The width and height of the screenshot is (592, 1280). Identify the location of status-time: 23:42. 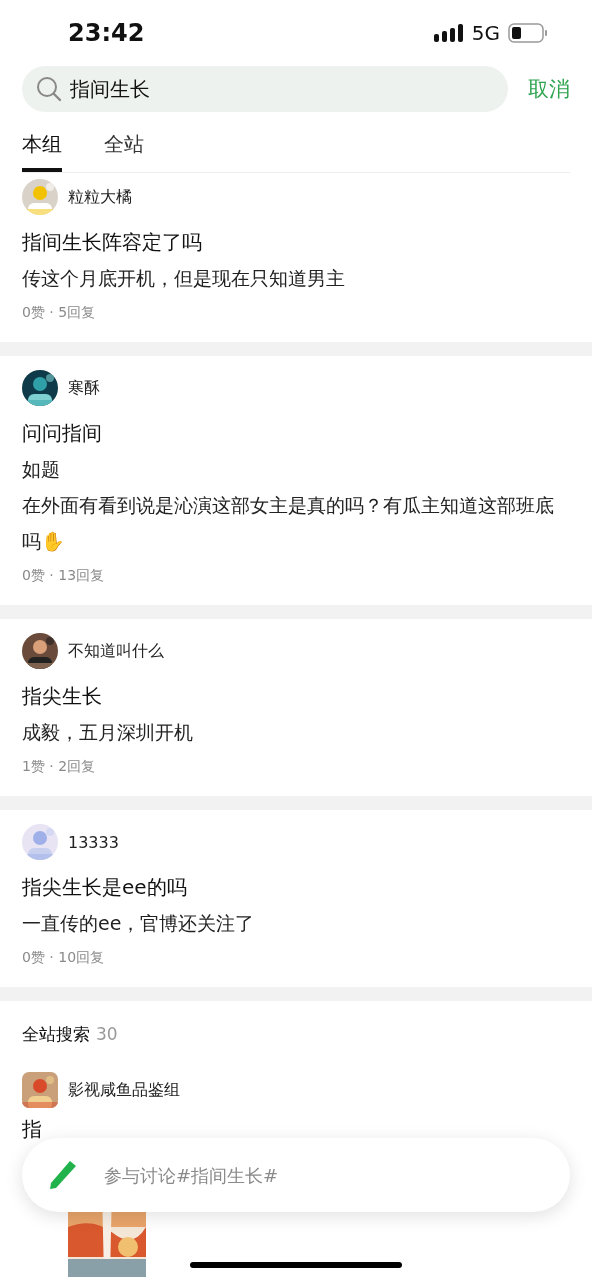
(107, 33).